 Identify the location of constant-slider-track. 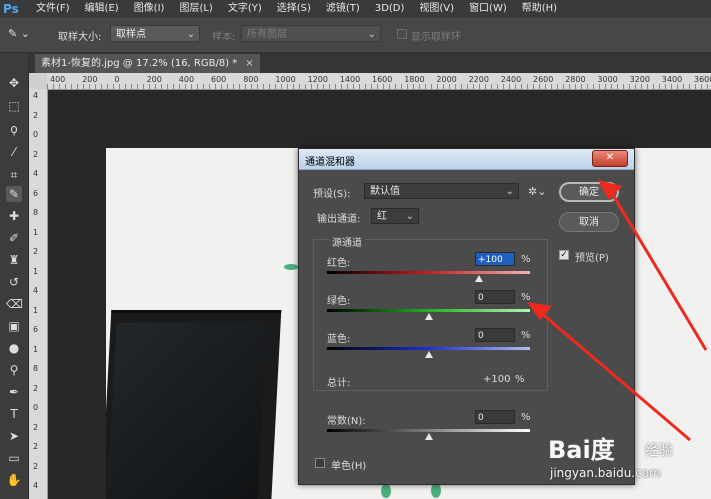
(428, 430).